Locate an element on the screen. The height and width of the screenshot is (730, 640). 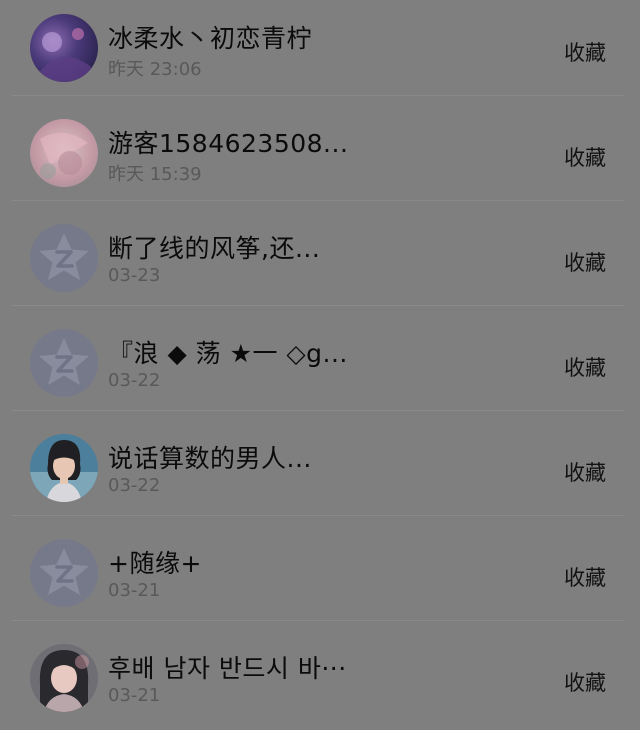
list-item: 冰柔水丶初恋青柠 昨天 23:06 收藏 is located at coordinates (320, 48).